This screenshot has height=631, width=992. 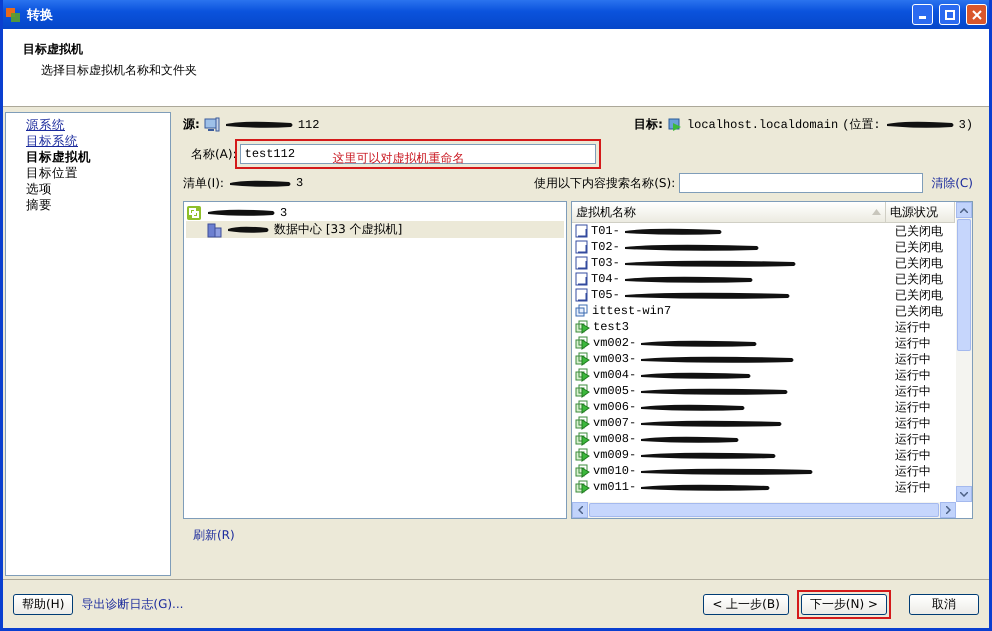 What do you see at coordinates (952, 183) in the screenshot?
I see `clear-link: 清除(C)` at bounding box center [952, 183].